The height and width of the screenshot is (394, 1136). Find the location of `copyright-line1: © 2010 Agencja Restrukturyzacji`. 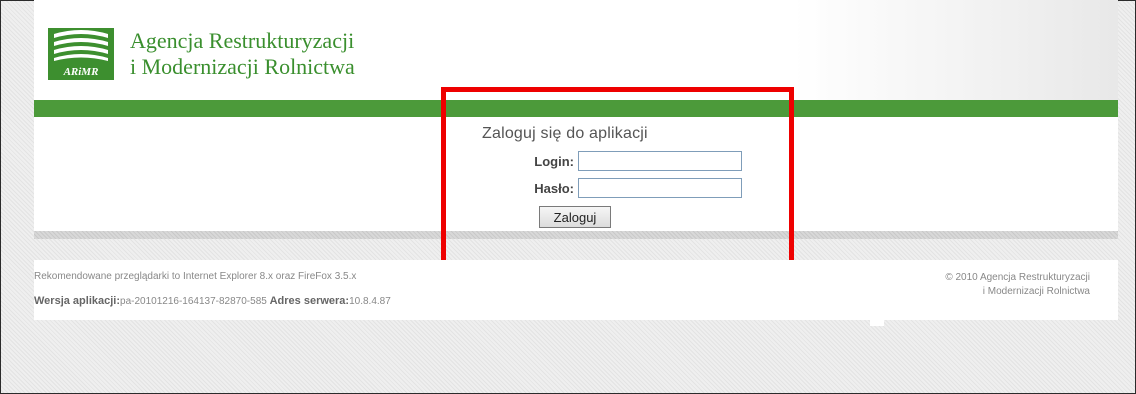

copyright-line1: © 2010 Agencja Restrukturyzacji is located at coordinates (1017, 277).